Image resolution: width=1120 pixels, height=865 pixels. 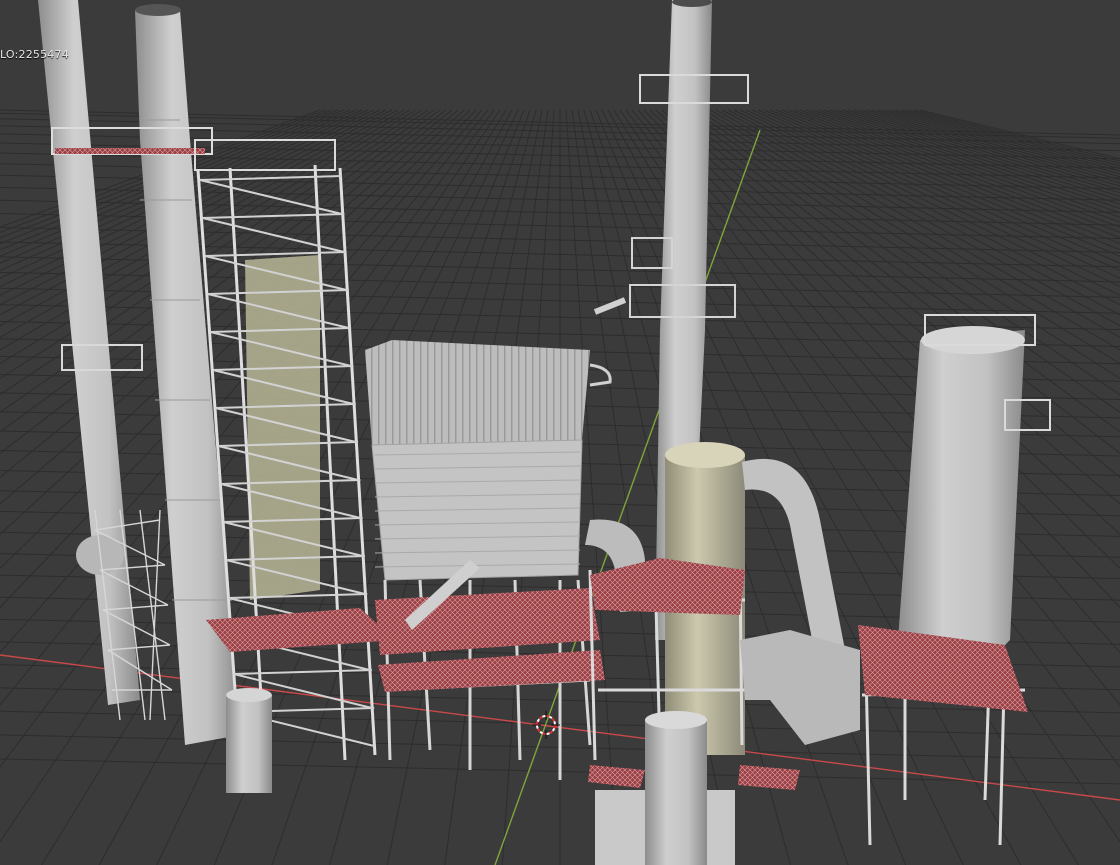 I want to click on bench-walkway, so click(x=769, y=777).